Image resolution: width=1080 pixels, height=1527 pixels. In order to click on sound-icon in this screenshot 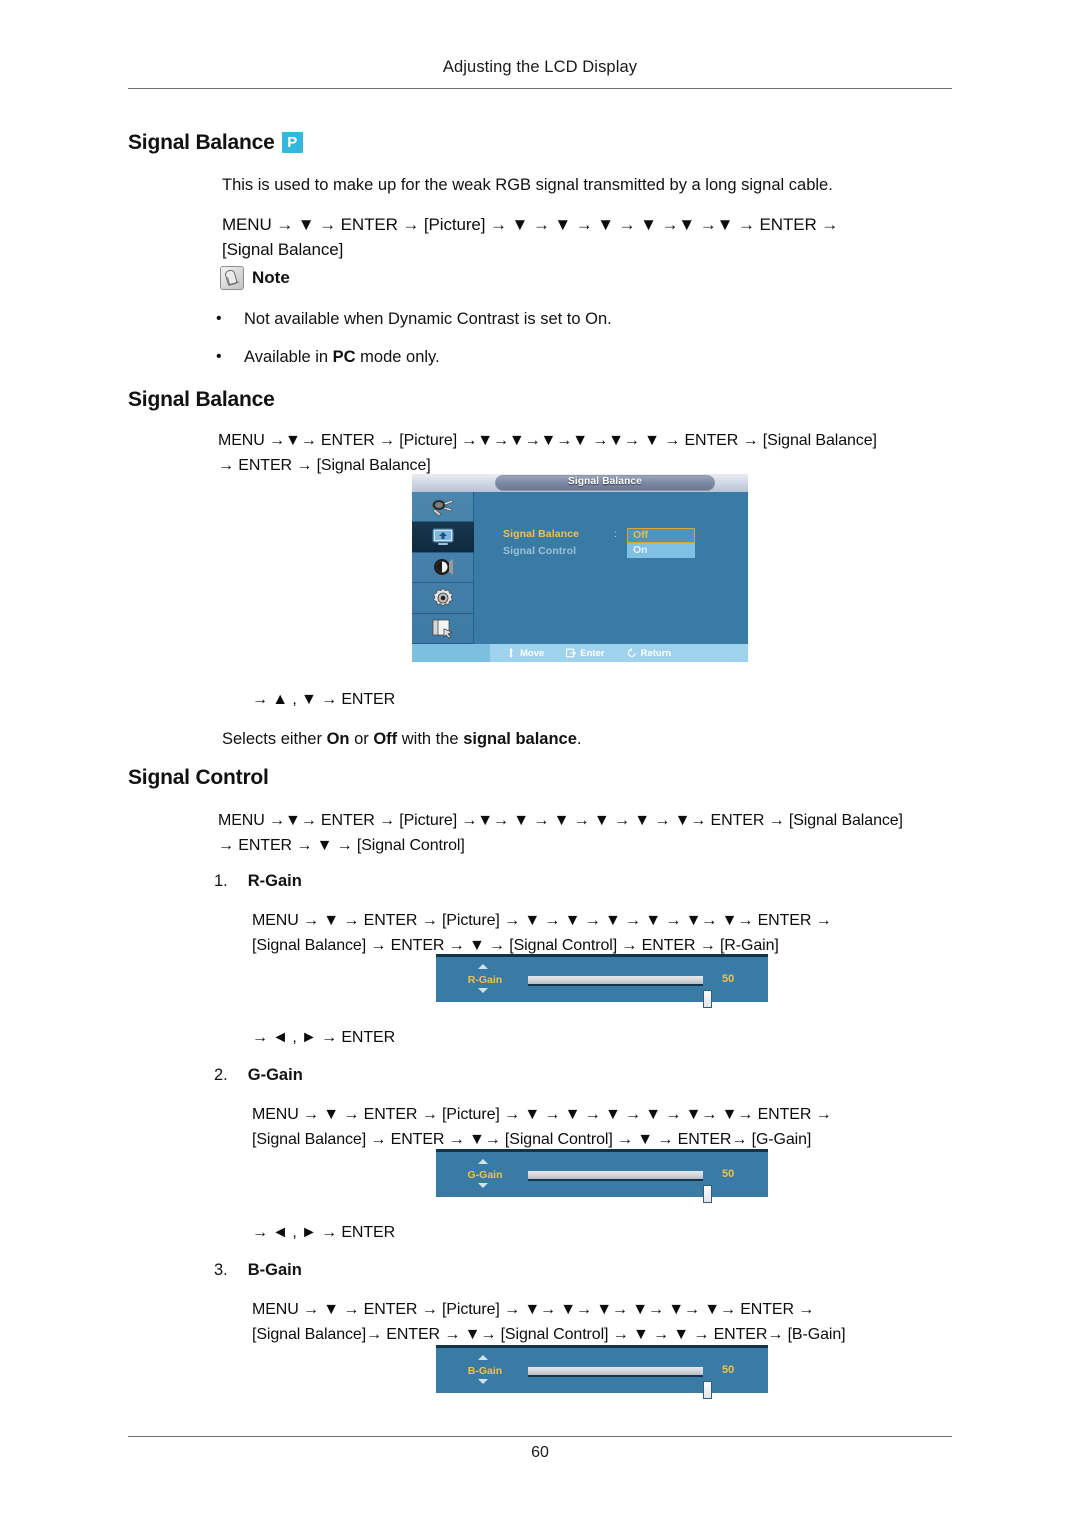, I will do `click(443, 567)`.